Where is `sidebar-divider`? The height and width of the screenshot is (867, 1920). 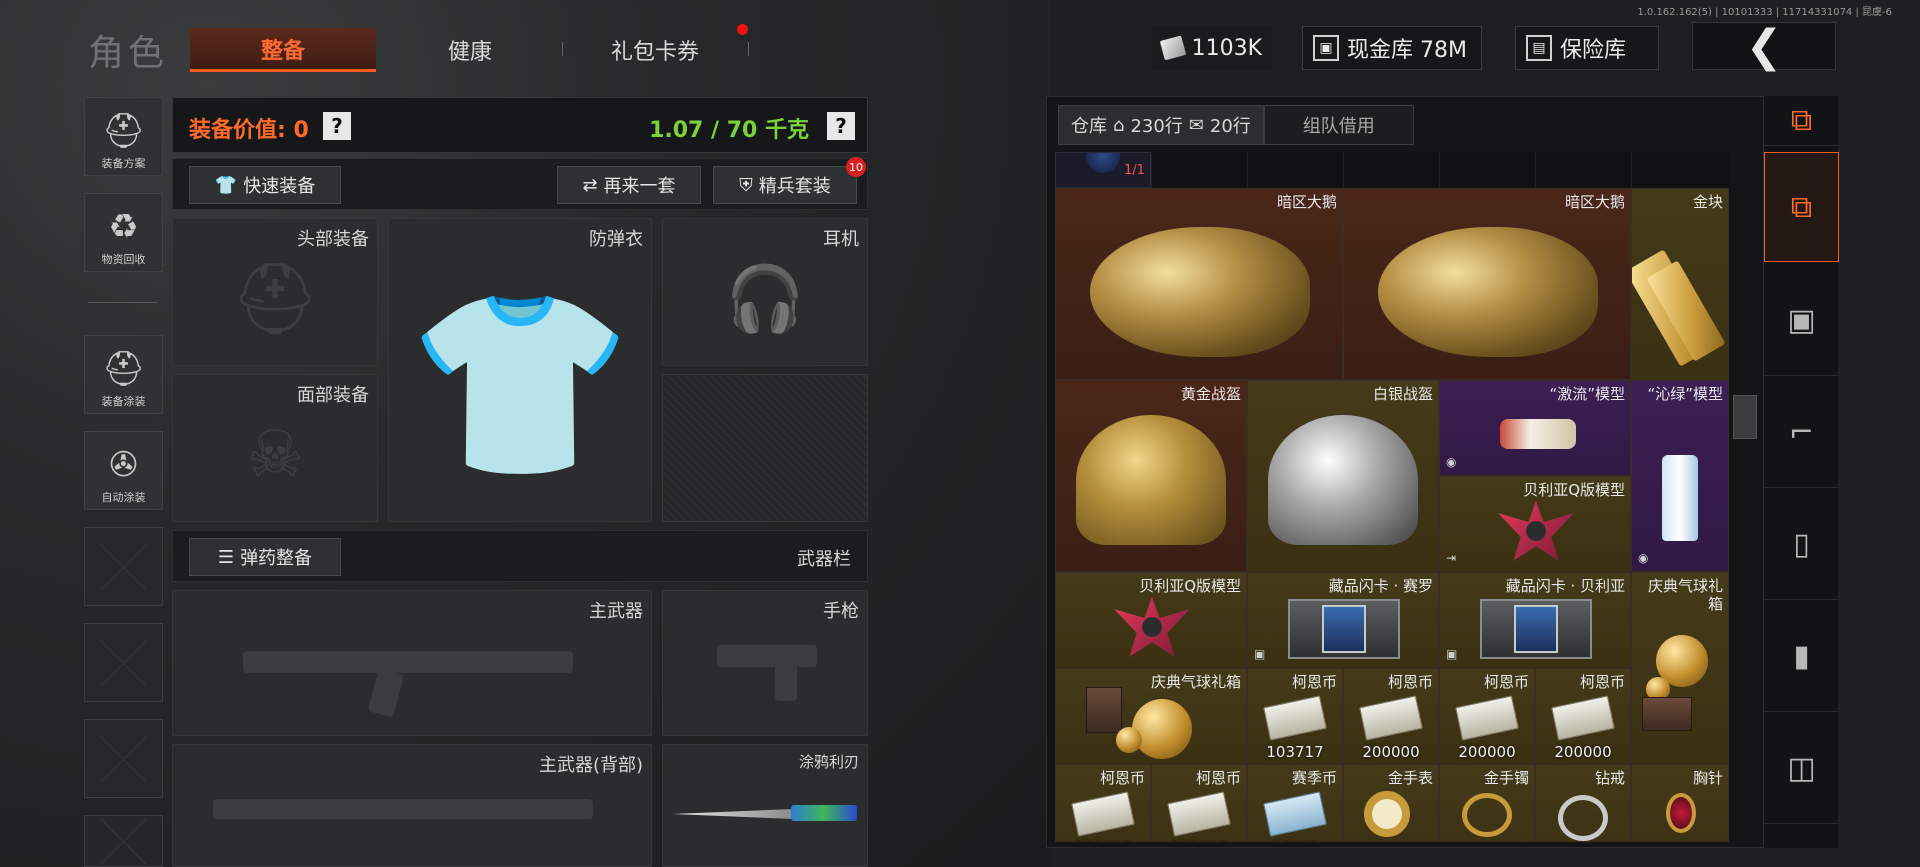 sidebar-divider is located at coordinates (123, 302).